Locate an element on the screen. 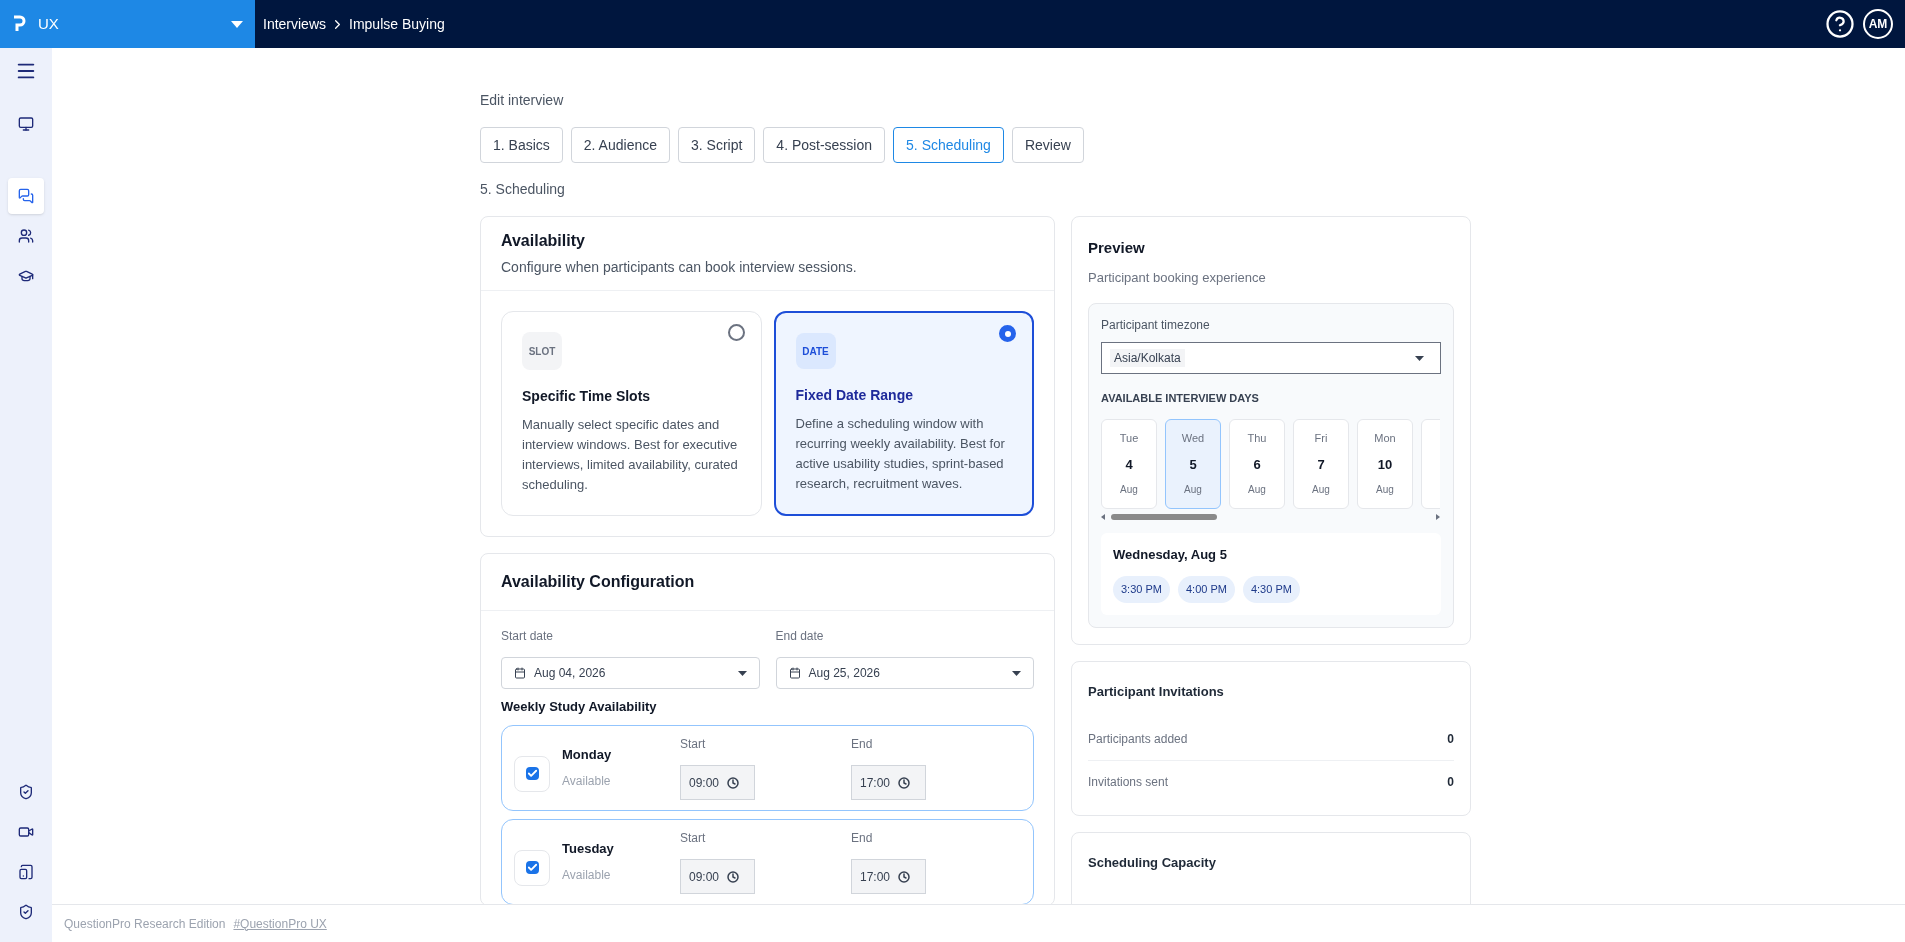 Image resolution: width=1905 pixels, height=942 pixels. option-description: Define a scheduling window with recurring weekly availability. Best for active usability studies, sprint-based research, recruitment waves. is located at coordinates (900, 454).